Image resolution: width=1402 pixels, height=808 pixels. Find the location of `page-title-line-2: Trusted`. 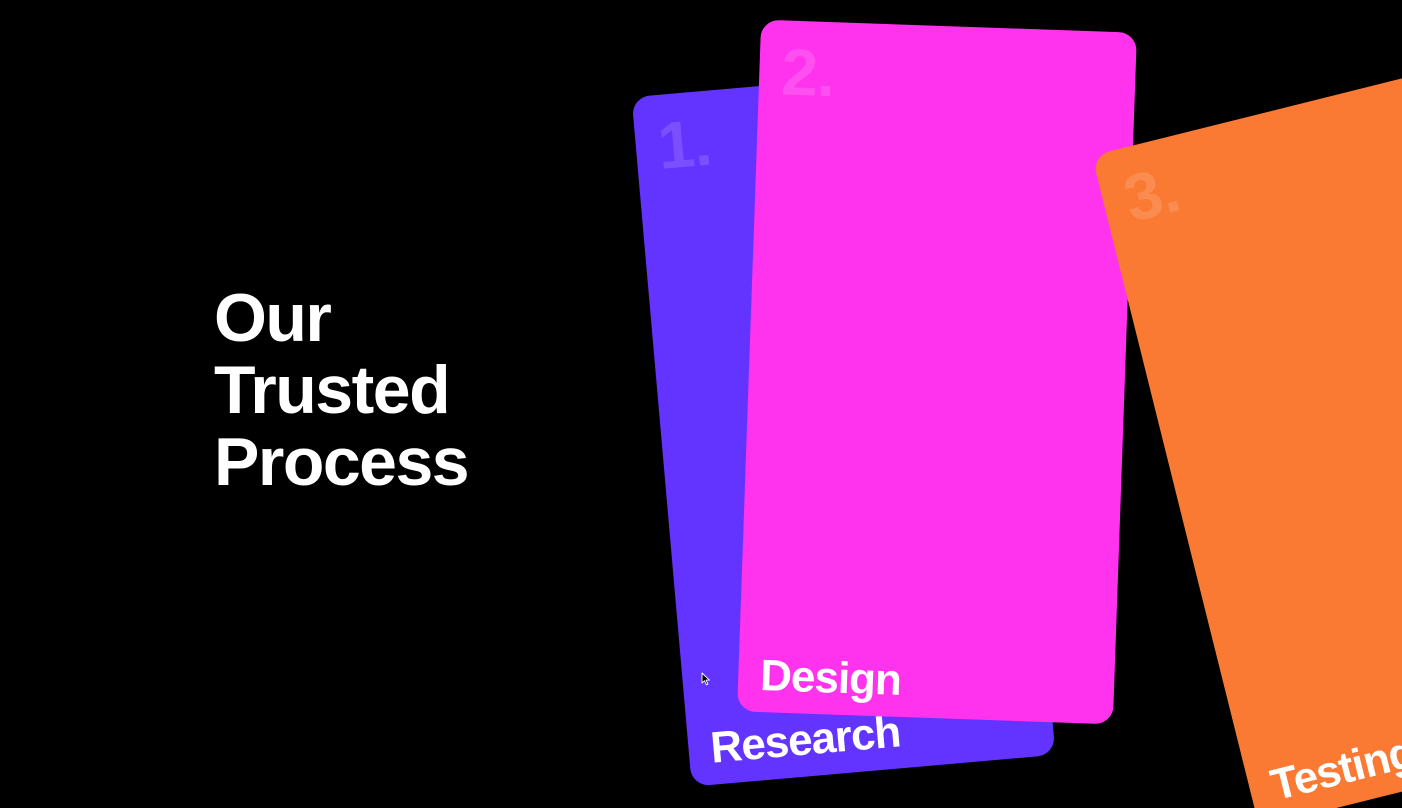

page-title-line-2: Trusted is located at coordinates (332, 390).